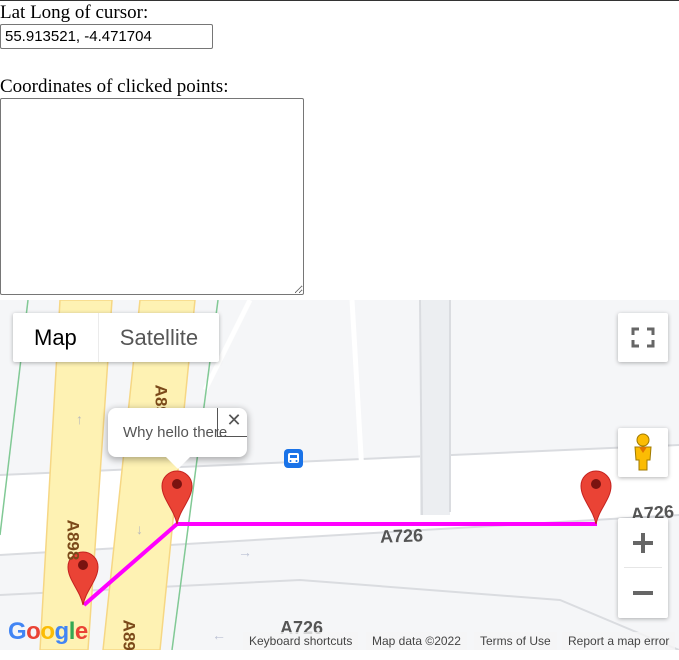 The image size is (679, 660). What do you see at coordinates (619, 641) in the screenshot?
I see `report-map-error-link: Report a map error` at bounding box center [619, 641].